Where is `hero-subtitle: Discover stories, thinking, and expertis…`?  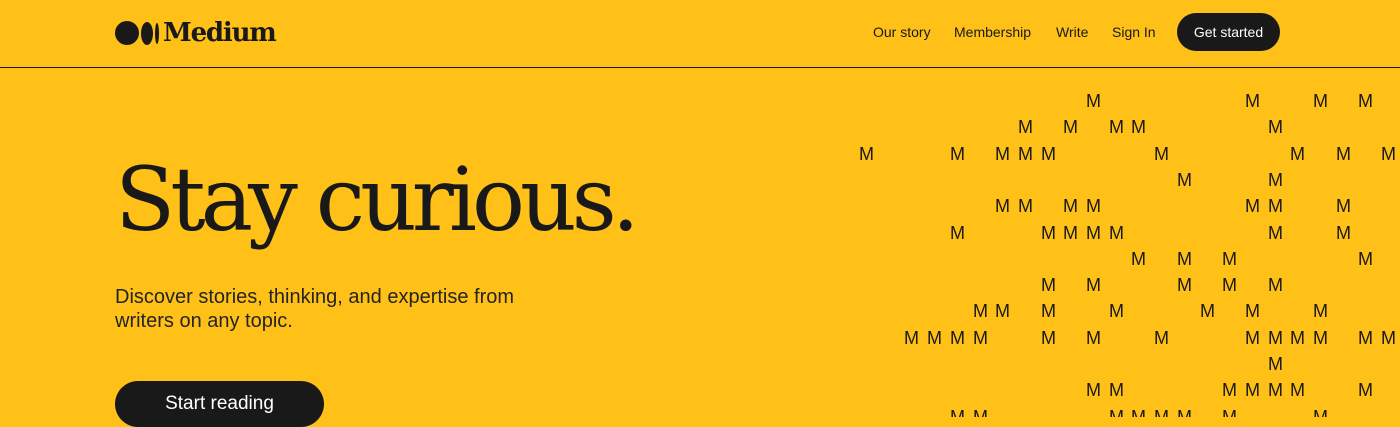 hero-subtitle: Discover stories, thinking, and expertis… is located at coordinates (315, 309).